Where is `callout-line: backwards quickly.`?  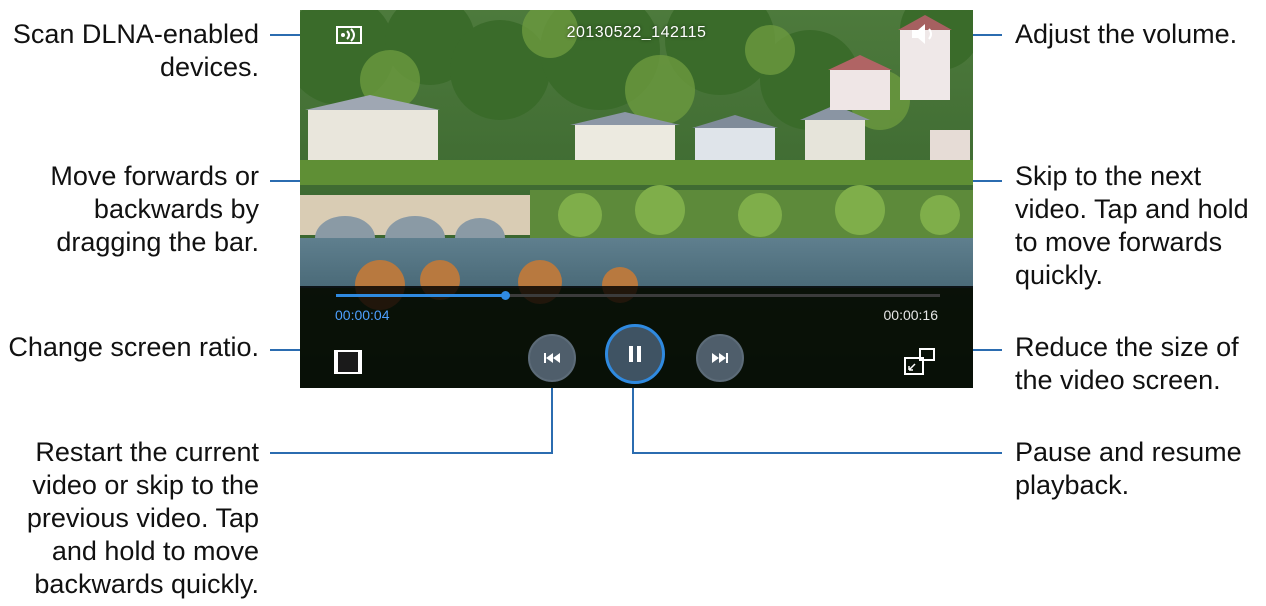 callout-line: backwards quickly. is located at coordinates (146, 584).